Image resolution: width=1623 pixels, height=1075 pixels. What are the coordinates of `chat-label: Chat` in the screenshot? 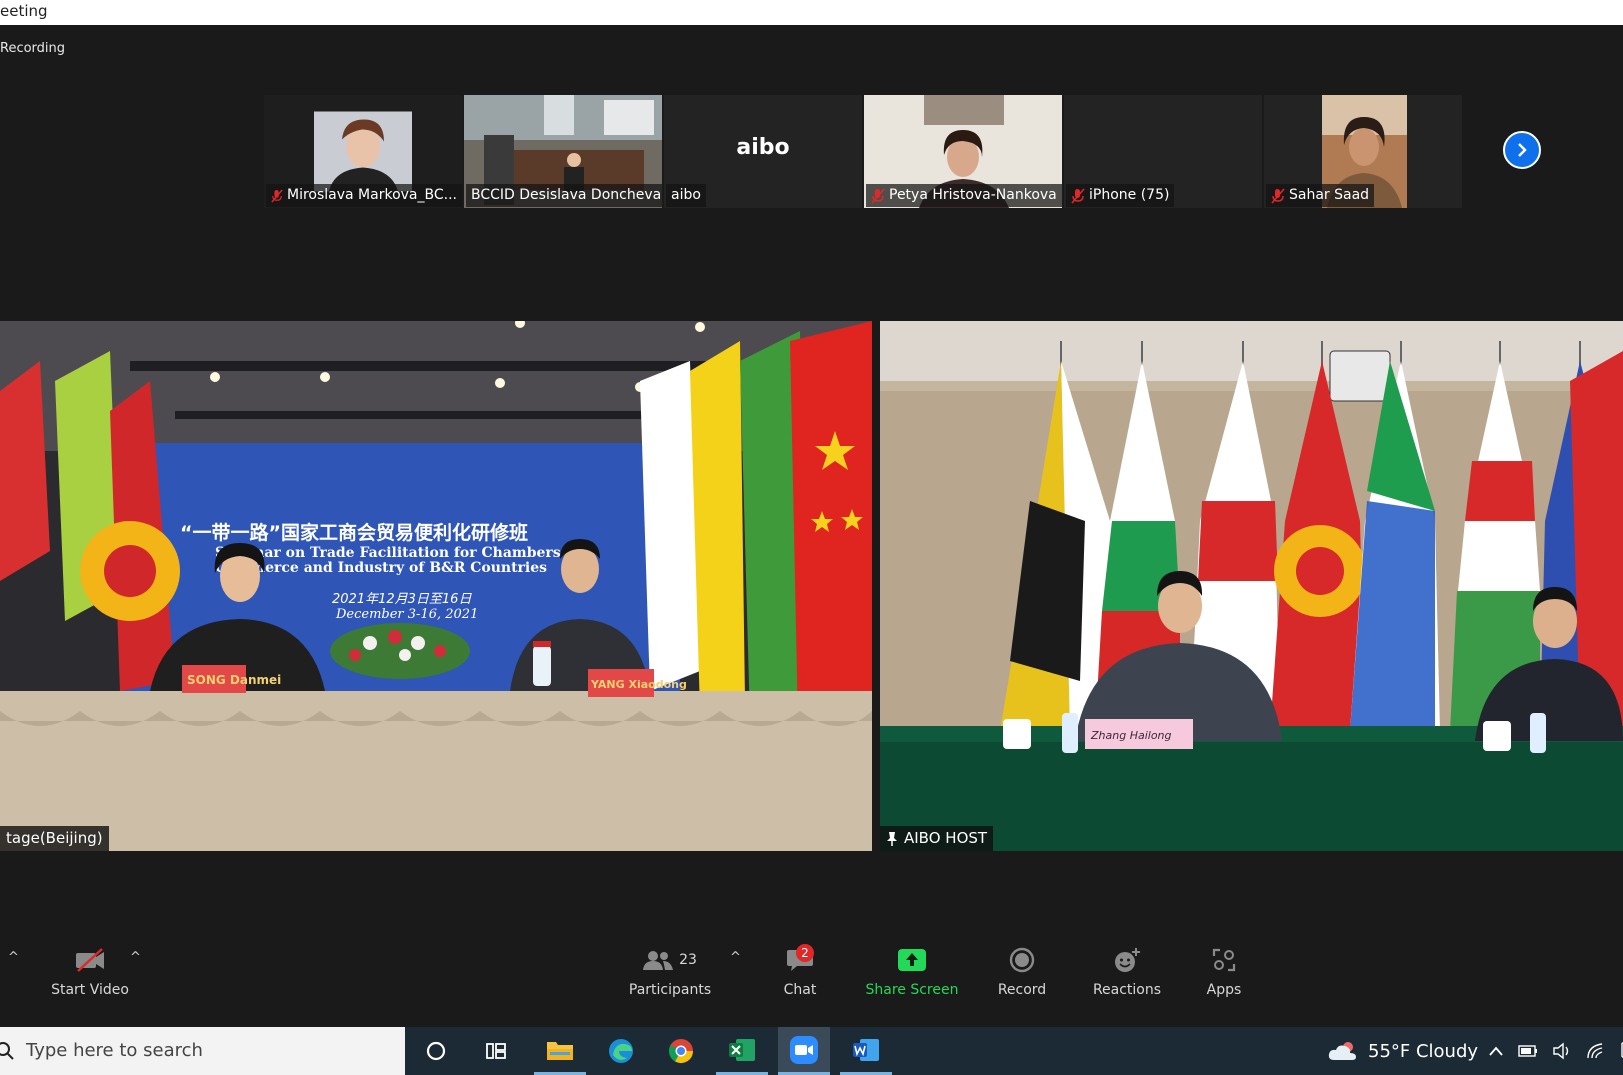 It's located at (800, 990).